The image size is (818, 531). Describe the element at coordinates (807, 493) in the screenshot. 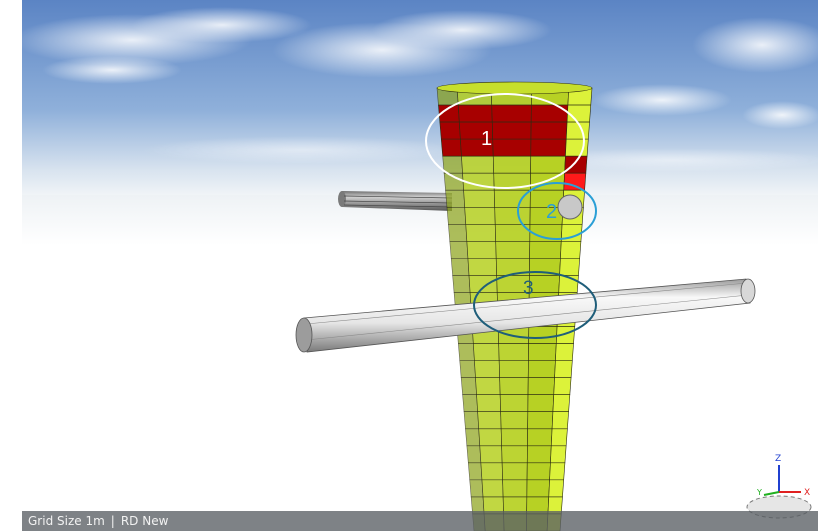

I see `x-axis-label: X` at that location.